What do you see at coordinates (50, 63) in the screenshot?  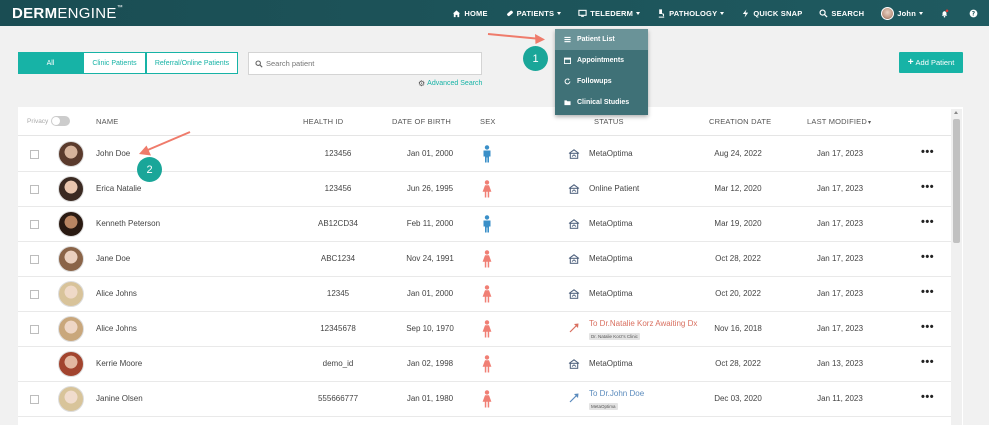 I see `tab-all: All` at bounding box center [50, 63].